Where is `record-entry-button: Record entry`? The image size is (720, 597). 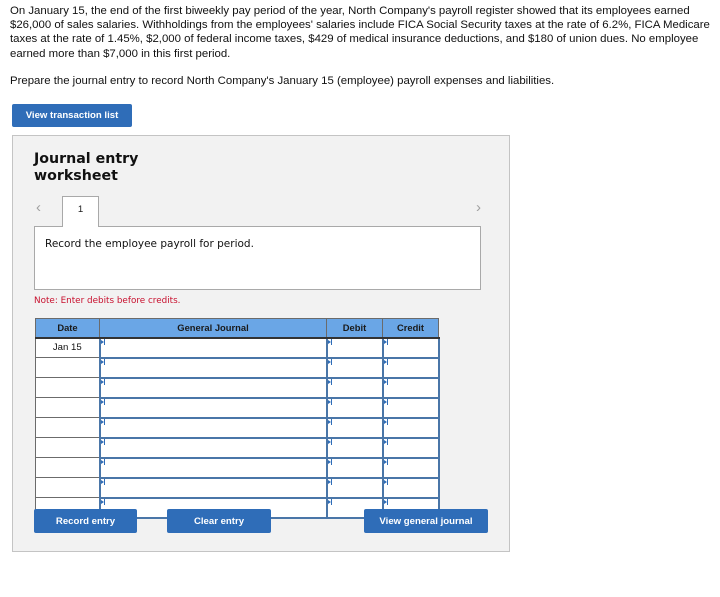
record-entry-button: Record entry is located at coordinates (85, 521).